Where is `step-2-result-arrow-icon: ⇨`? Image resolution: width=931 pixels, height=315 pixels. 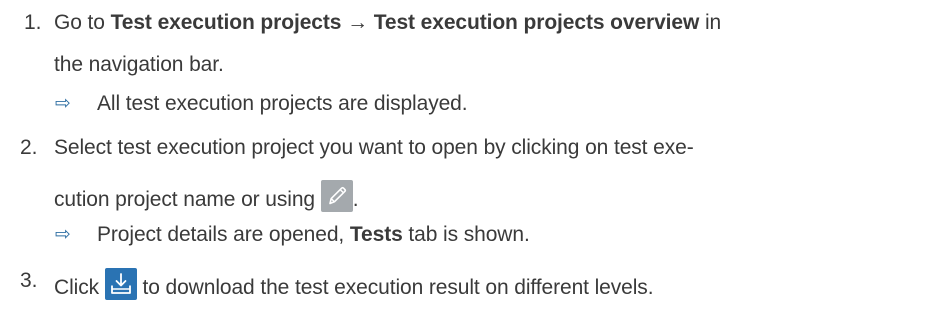 step-2-result-arrow-icon: ⇨ is located at coordinates (63, 234).